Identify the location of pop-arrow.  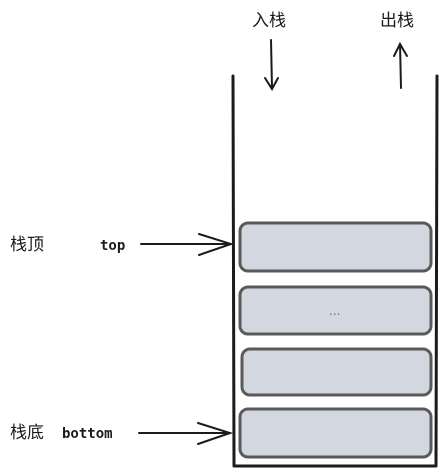
(400, 65).